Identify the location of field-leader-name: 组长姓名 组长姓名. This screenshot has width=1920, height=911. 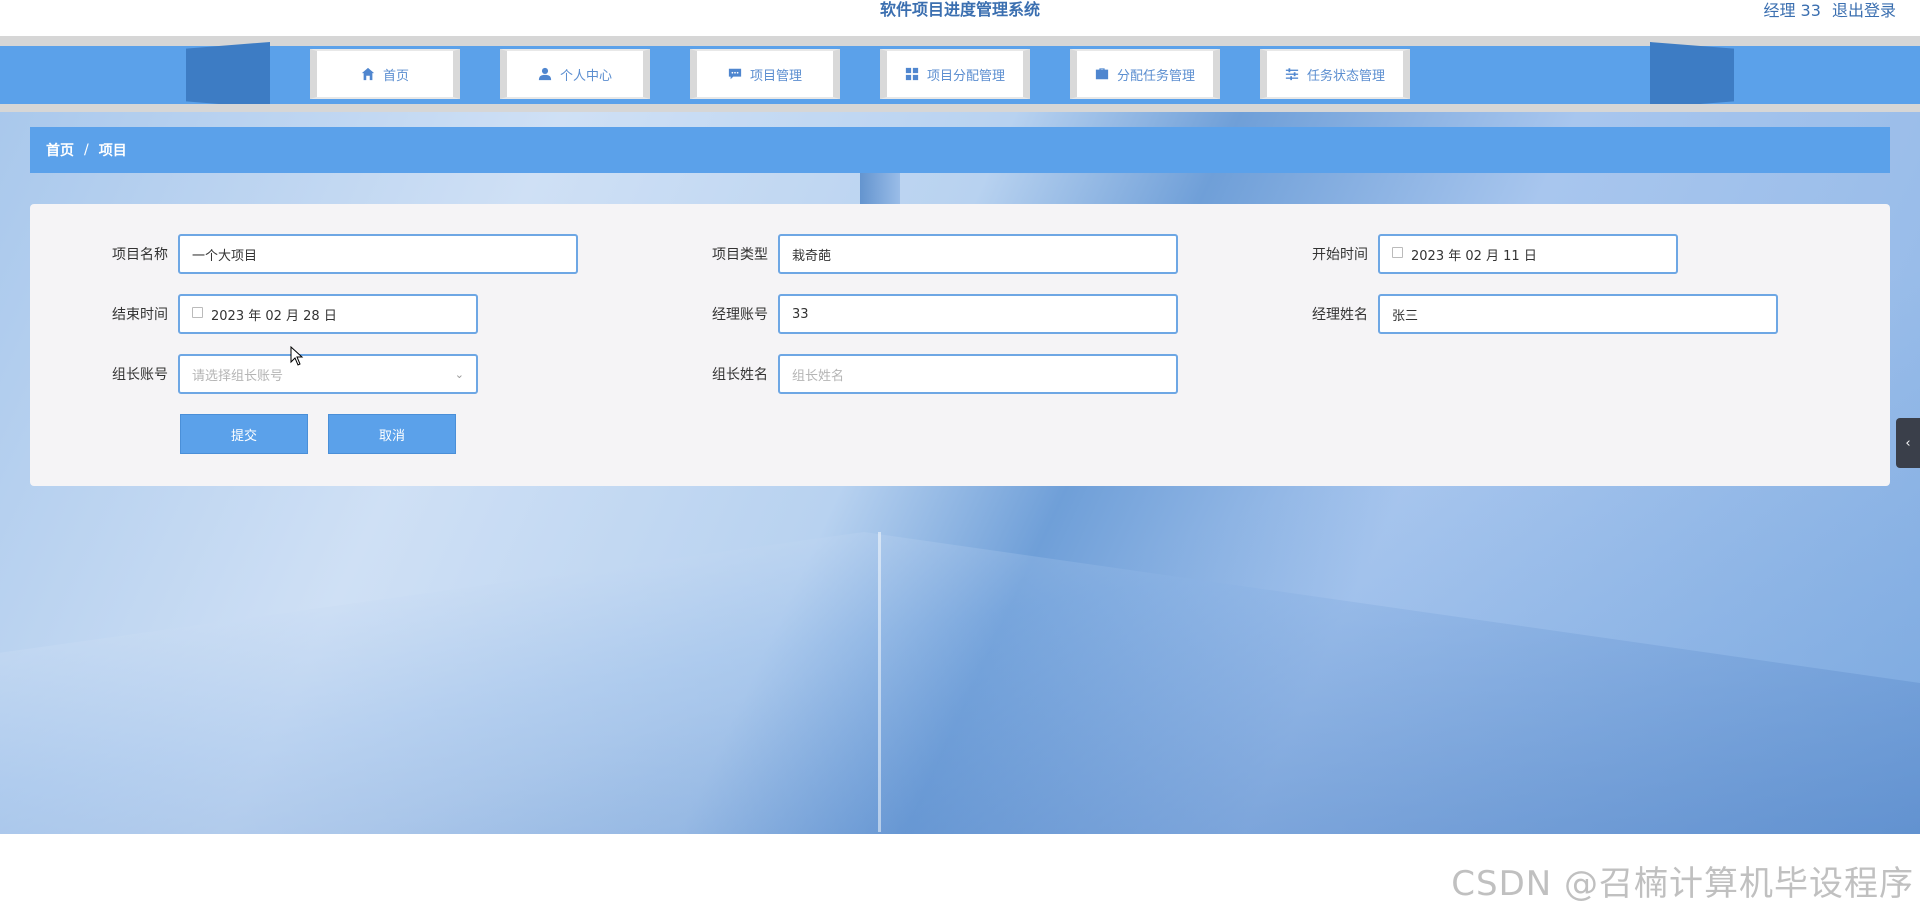
(938, 374).